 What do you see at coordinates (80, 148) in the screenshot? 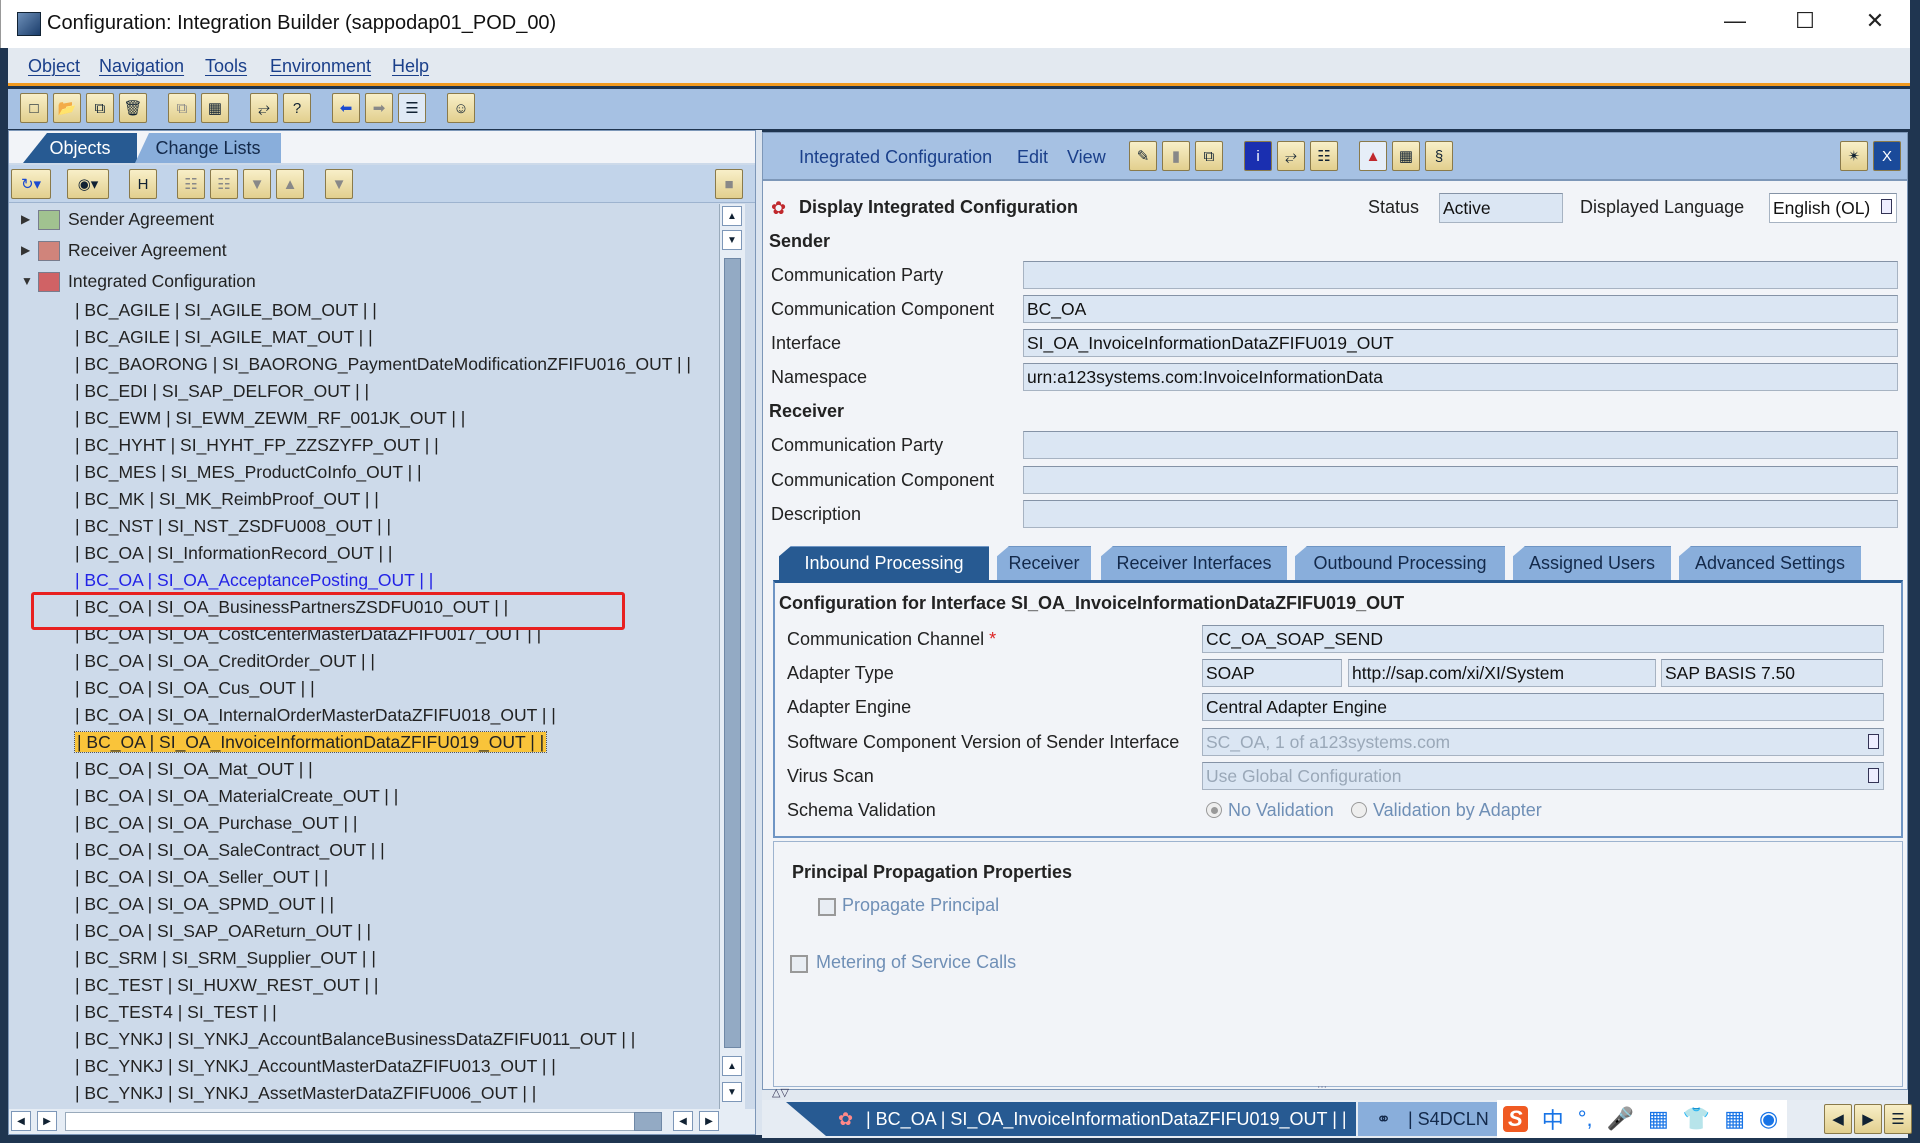
I see `tab-objects: Objects` at bounding box center [80, 148].